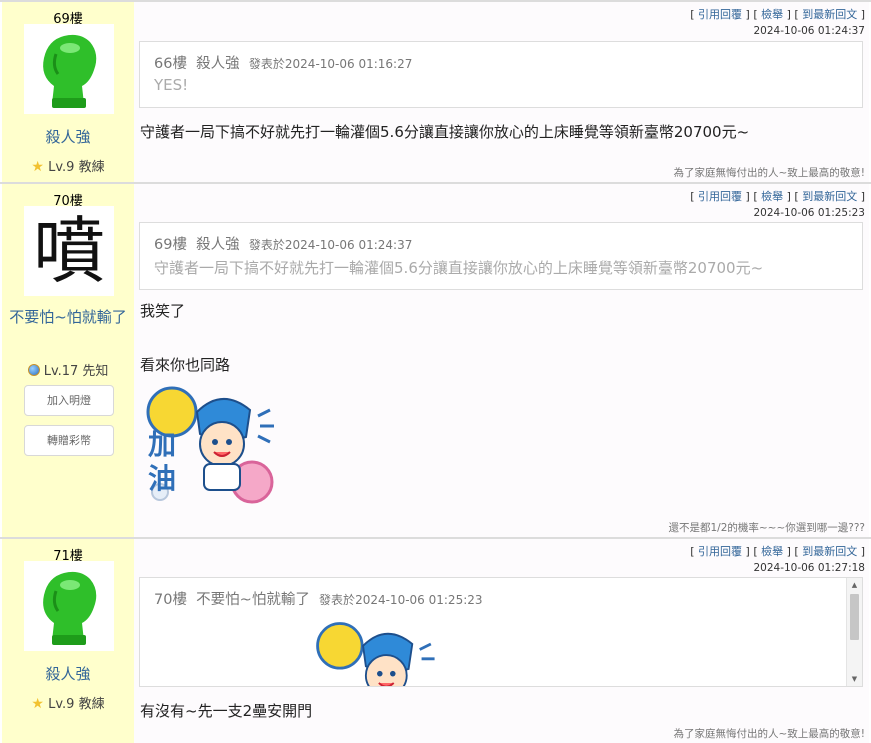  I want to click on avatar: 噴, so click(69, 251).